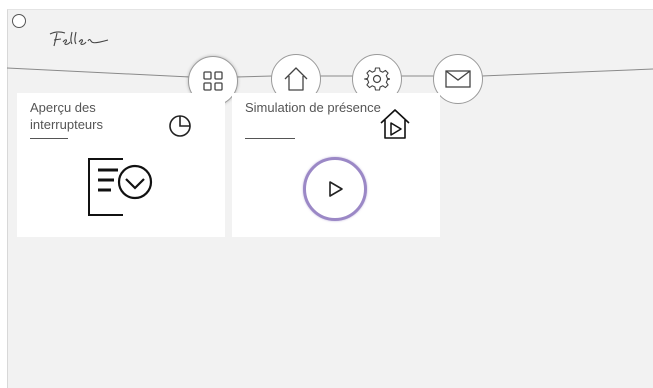 The width and height of the screenshot is (653, 388). I want to click on nav-messages-button, so click(458, 79).